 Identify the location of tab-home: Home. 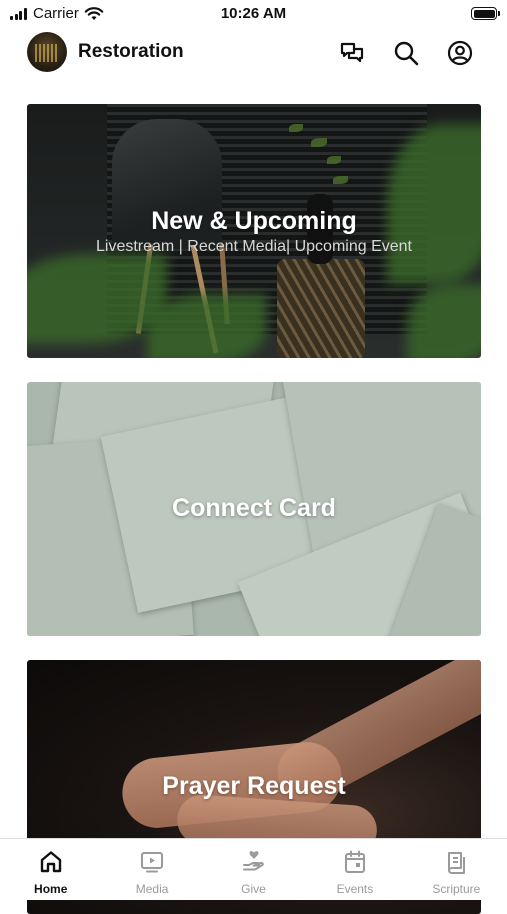
(50, 869).